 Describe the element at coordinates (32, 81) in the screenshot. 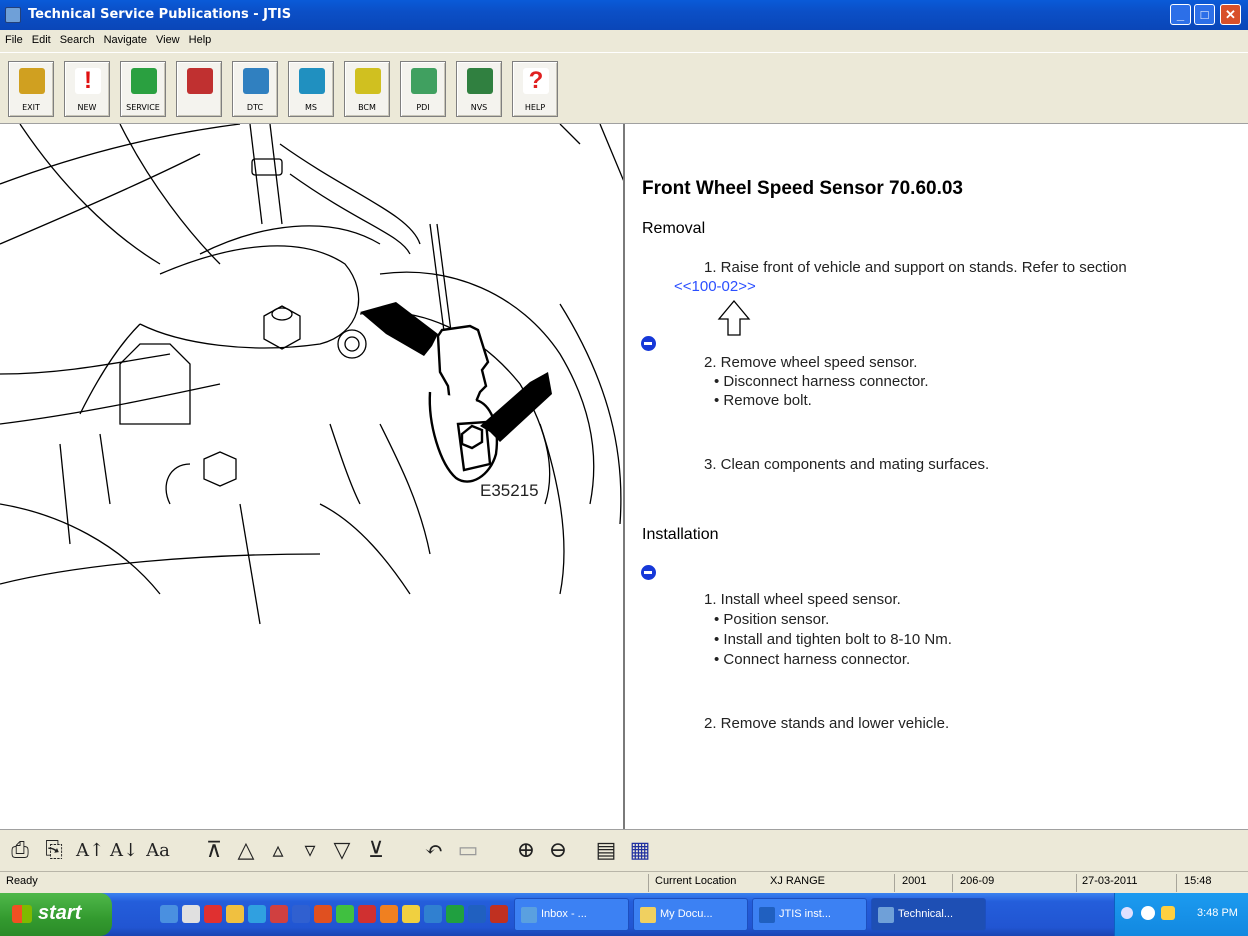

I see `exit-door-icon` at that location.